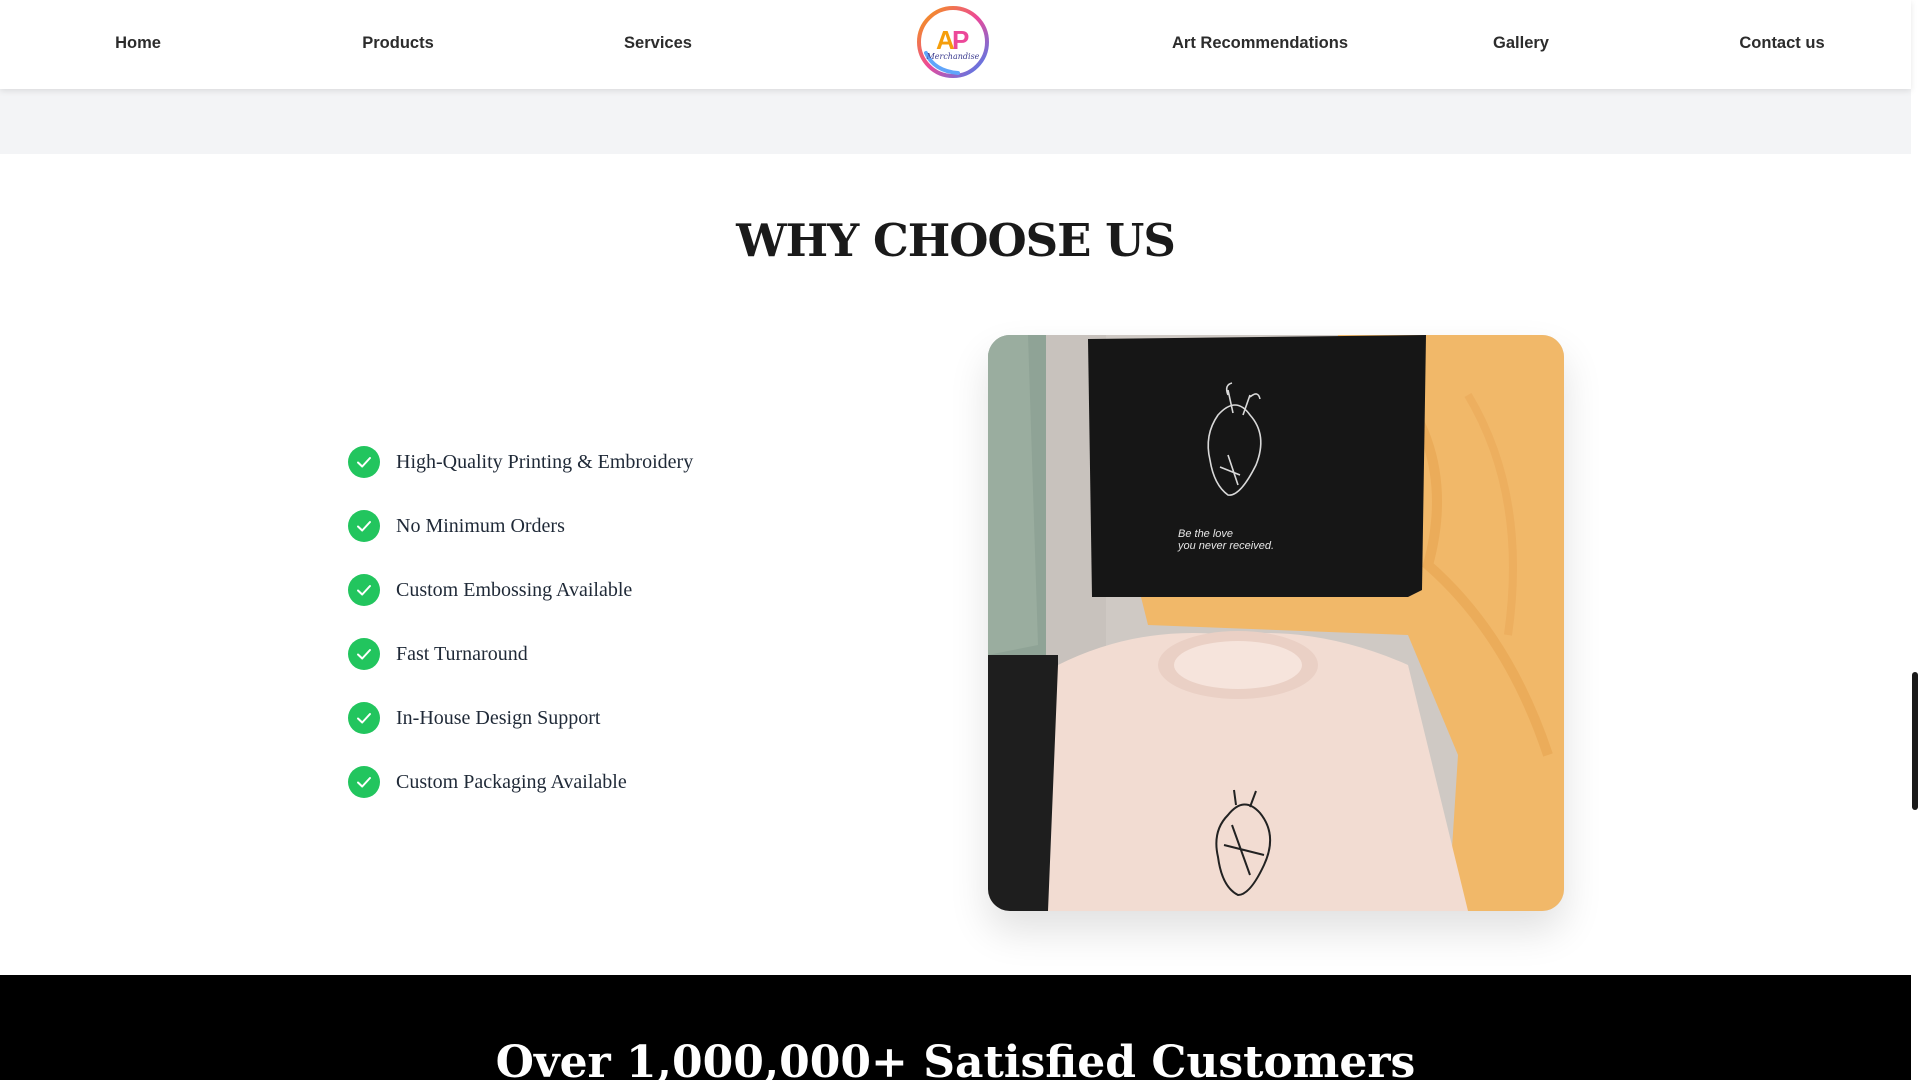 This screenshot has height=1080, width=1920. Describe the element at coordinates (1915, 540) in the screenshot. I see `scrollbar-track` at that location.